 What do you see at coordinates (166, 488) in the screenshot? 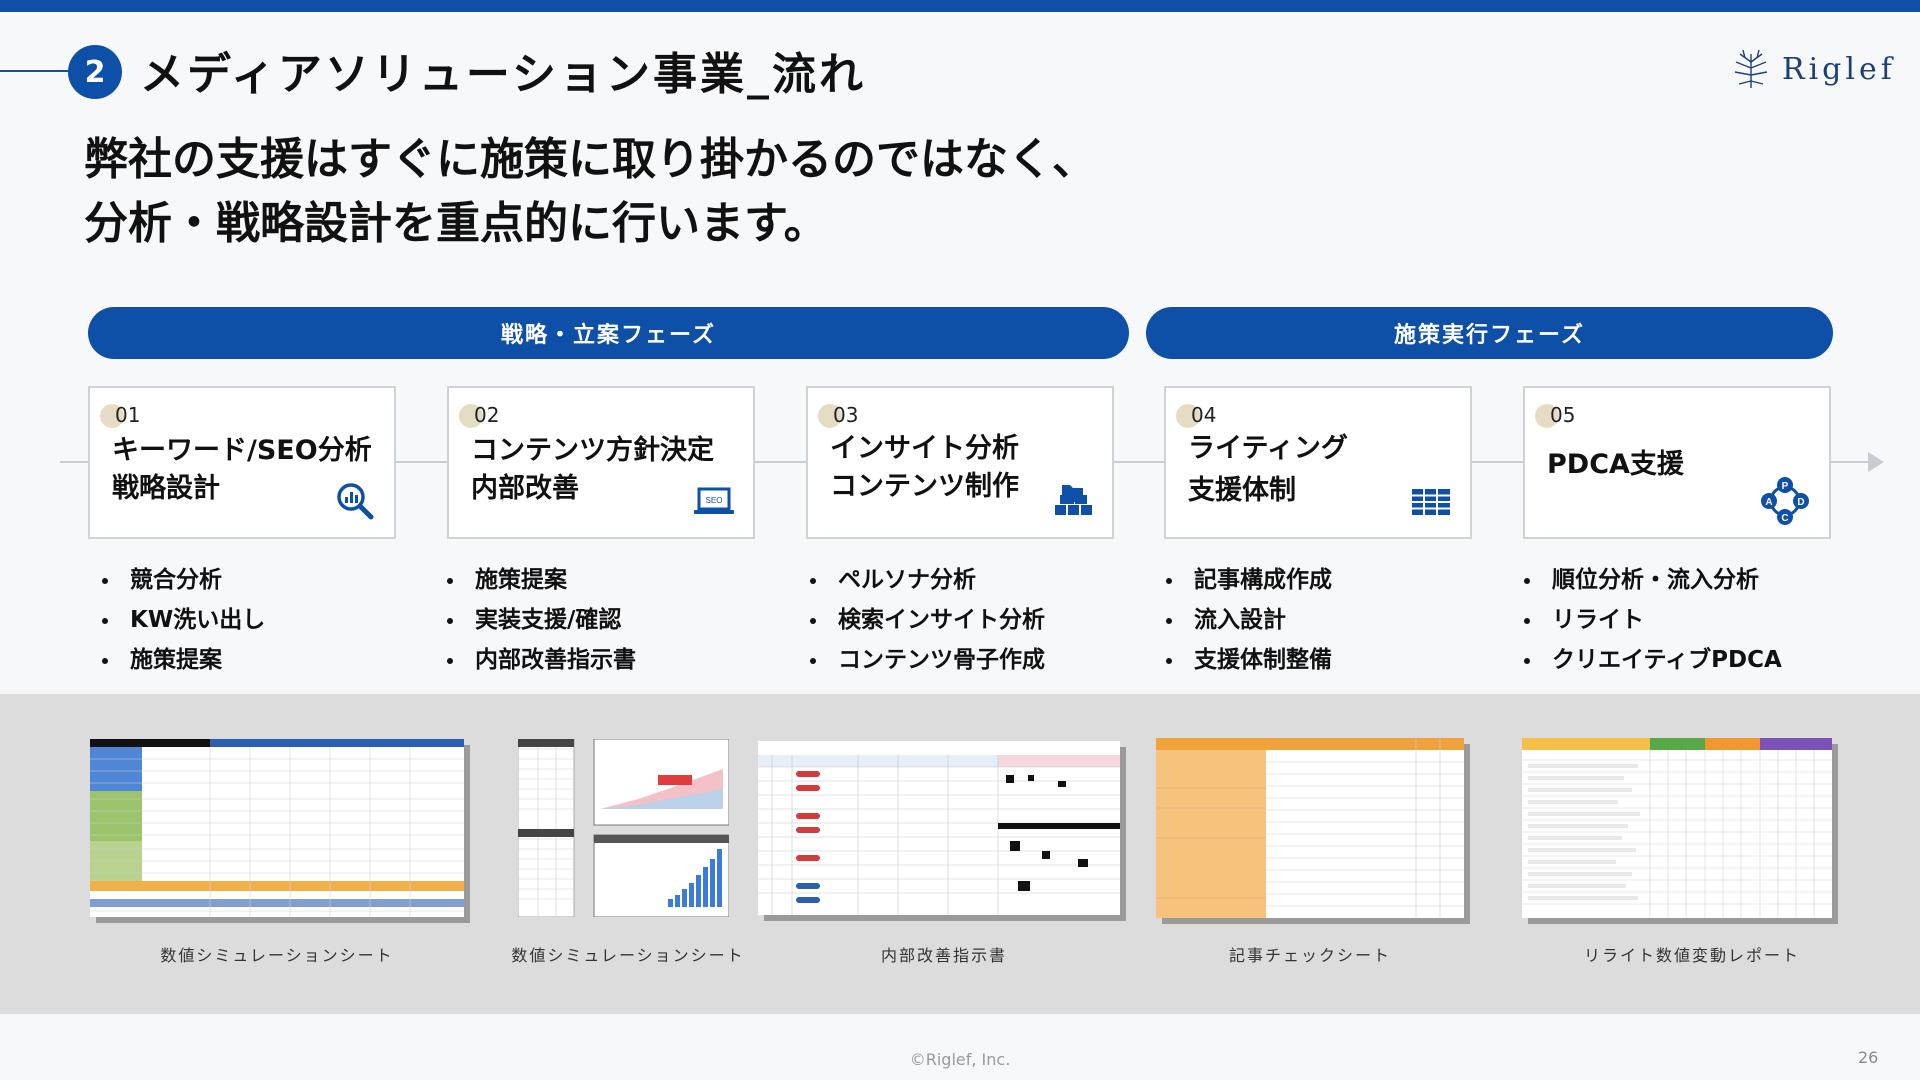
I see `step-title-line-2: 戦略設計` at bounding box center [166, 488].